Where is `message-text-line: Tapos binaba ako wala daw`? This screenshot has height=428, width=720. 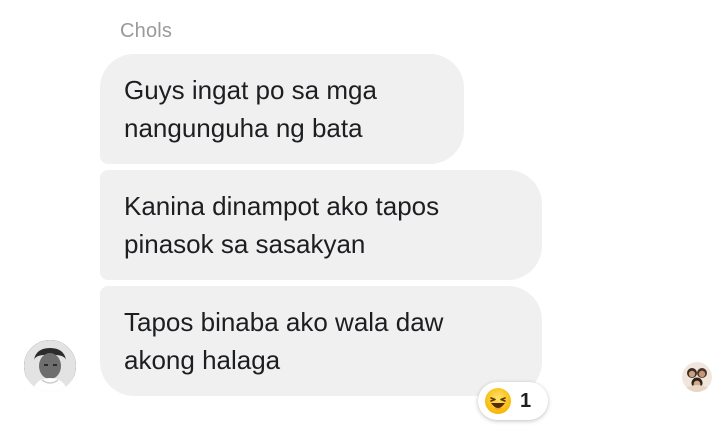
message-text-line: Tapos binaba ako wala daw is located at coordinates (284, 322).